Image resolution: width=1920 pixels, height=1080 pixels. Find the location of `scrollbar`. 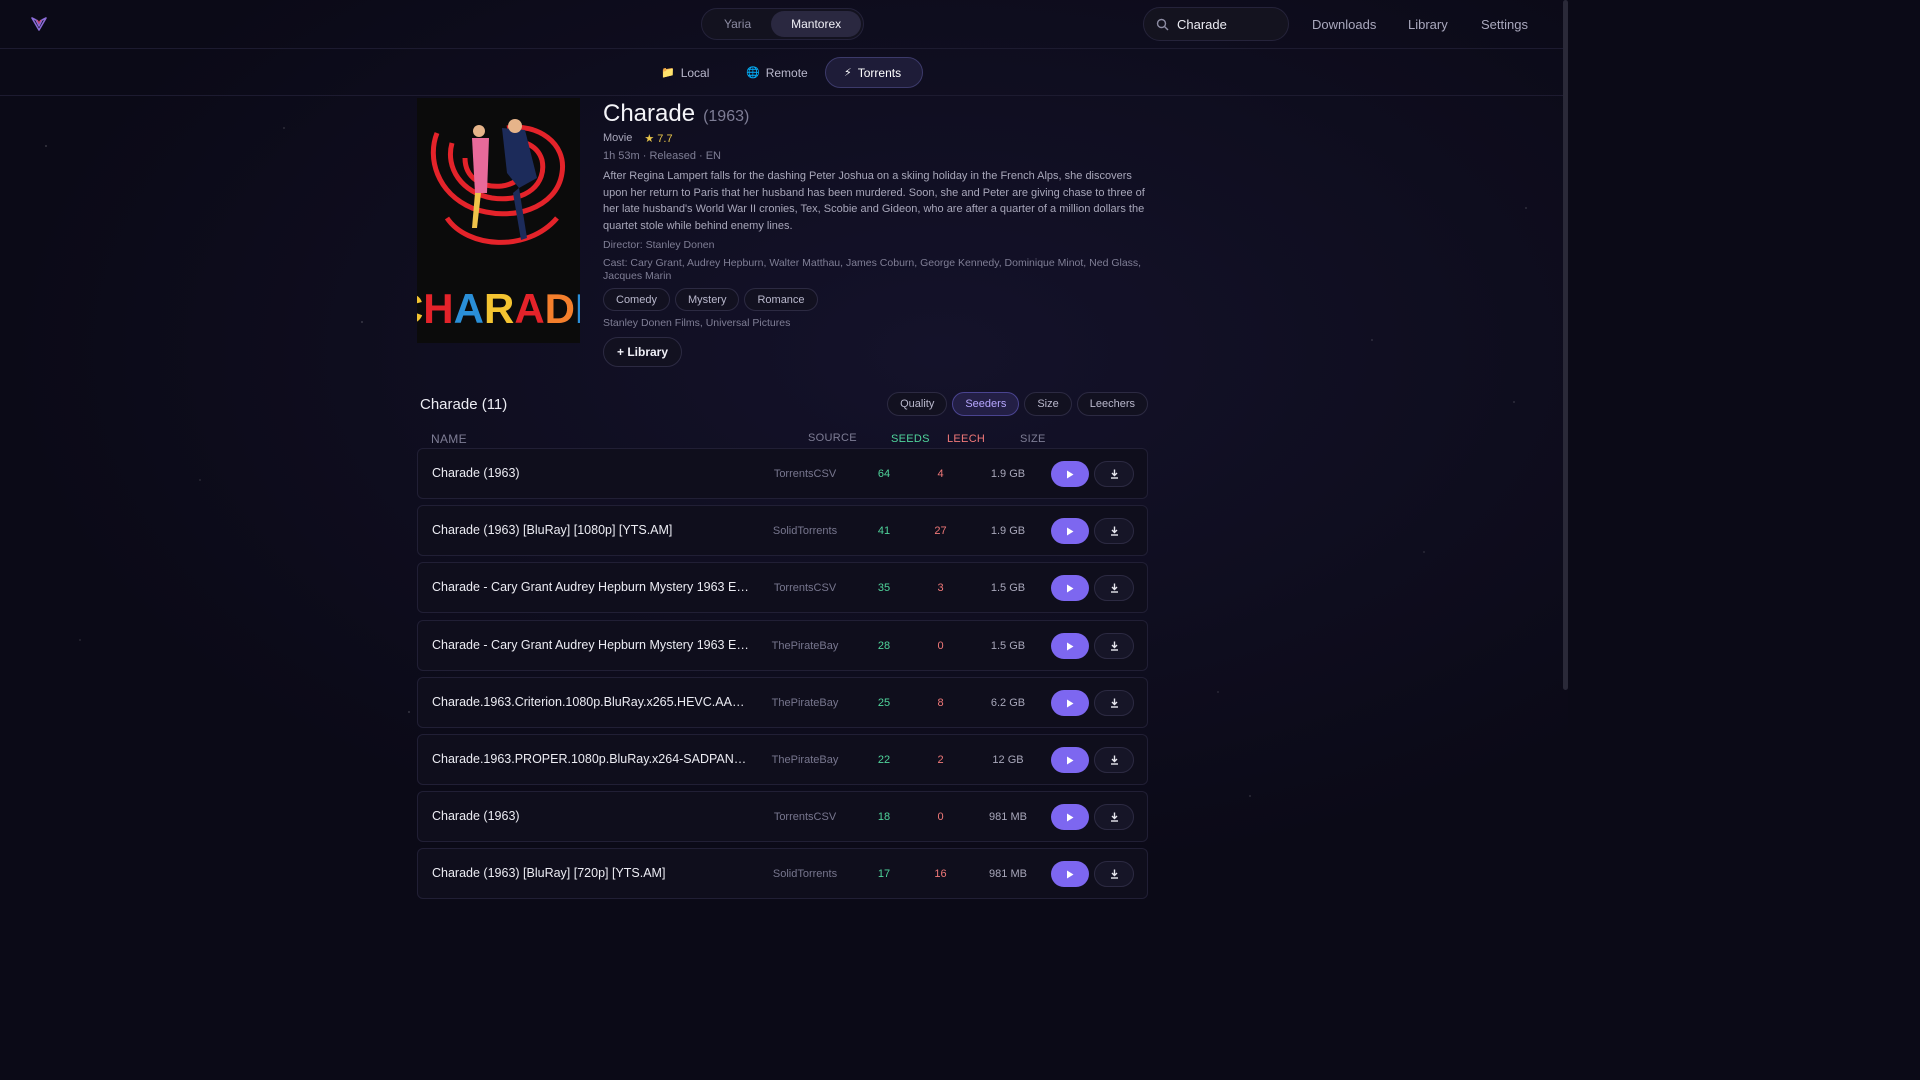

scrollbar is located at coordinates (1565, 345).